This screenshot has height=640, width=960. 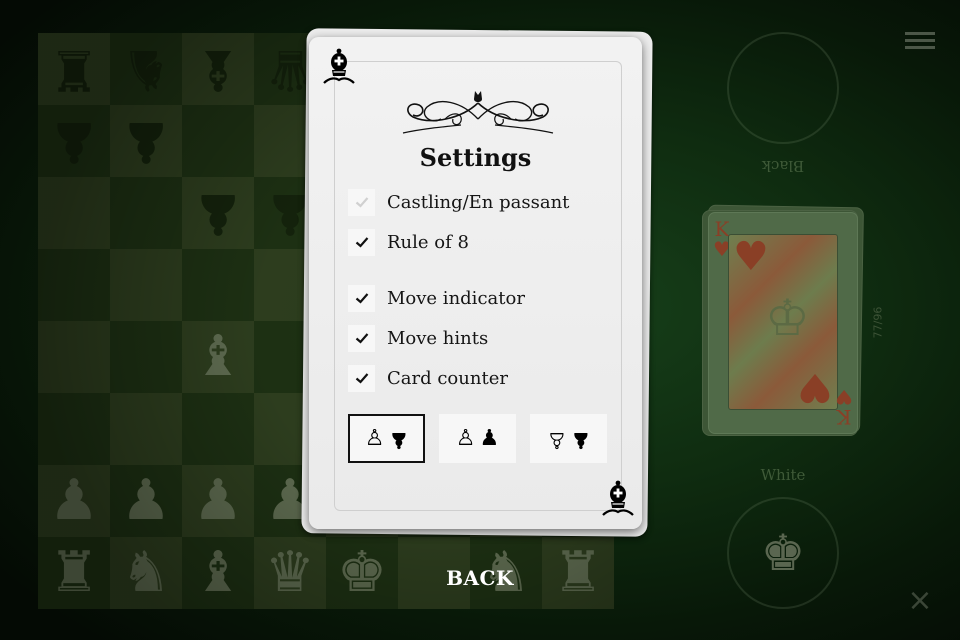 I want to click on white-queen-icon: ♛, so click(x=290, y=573).